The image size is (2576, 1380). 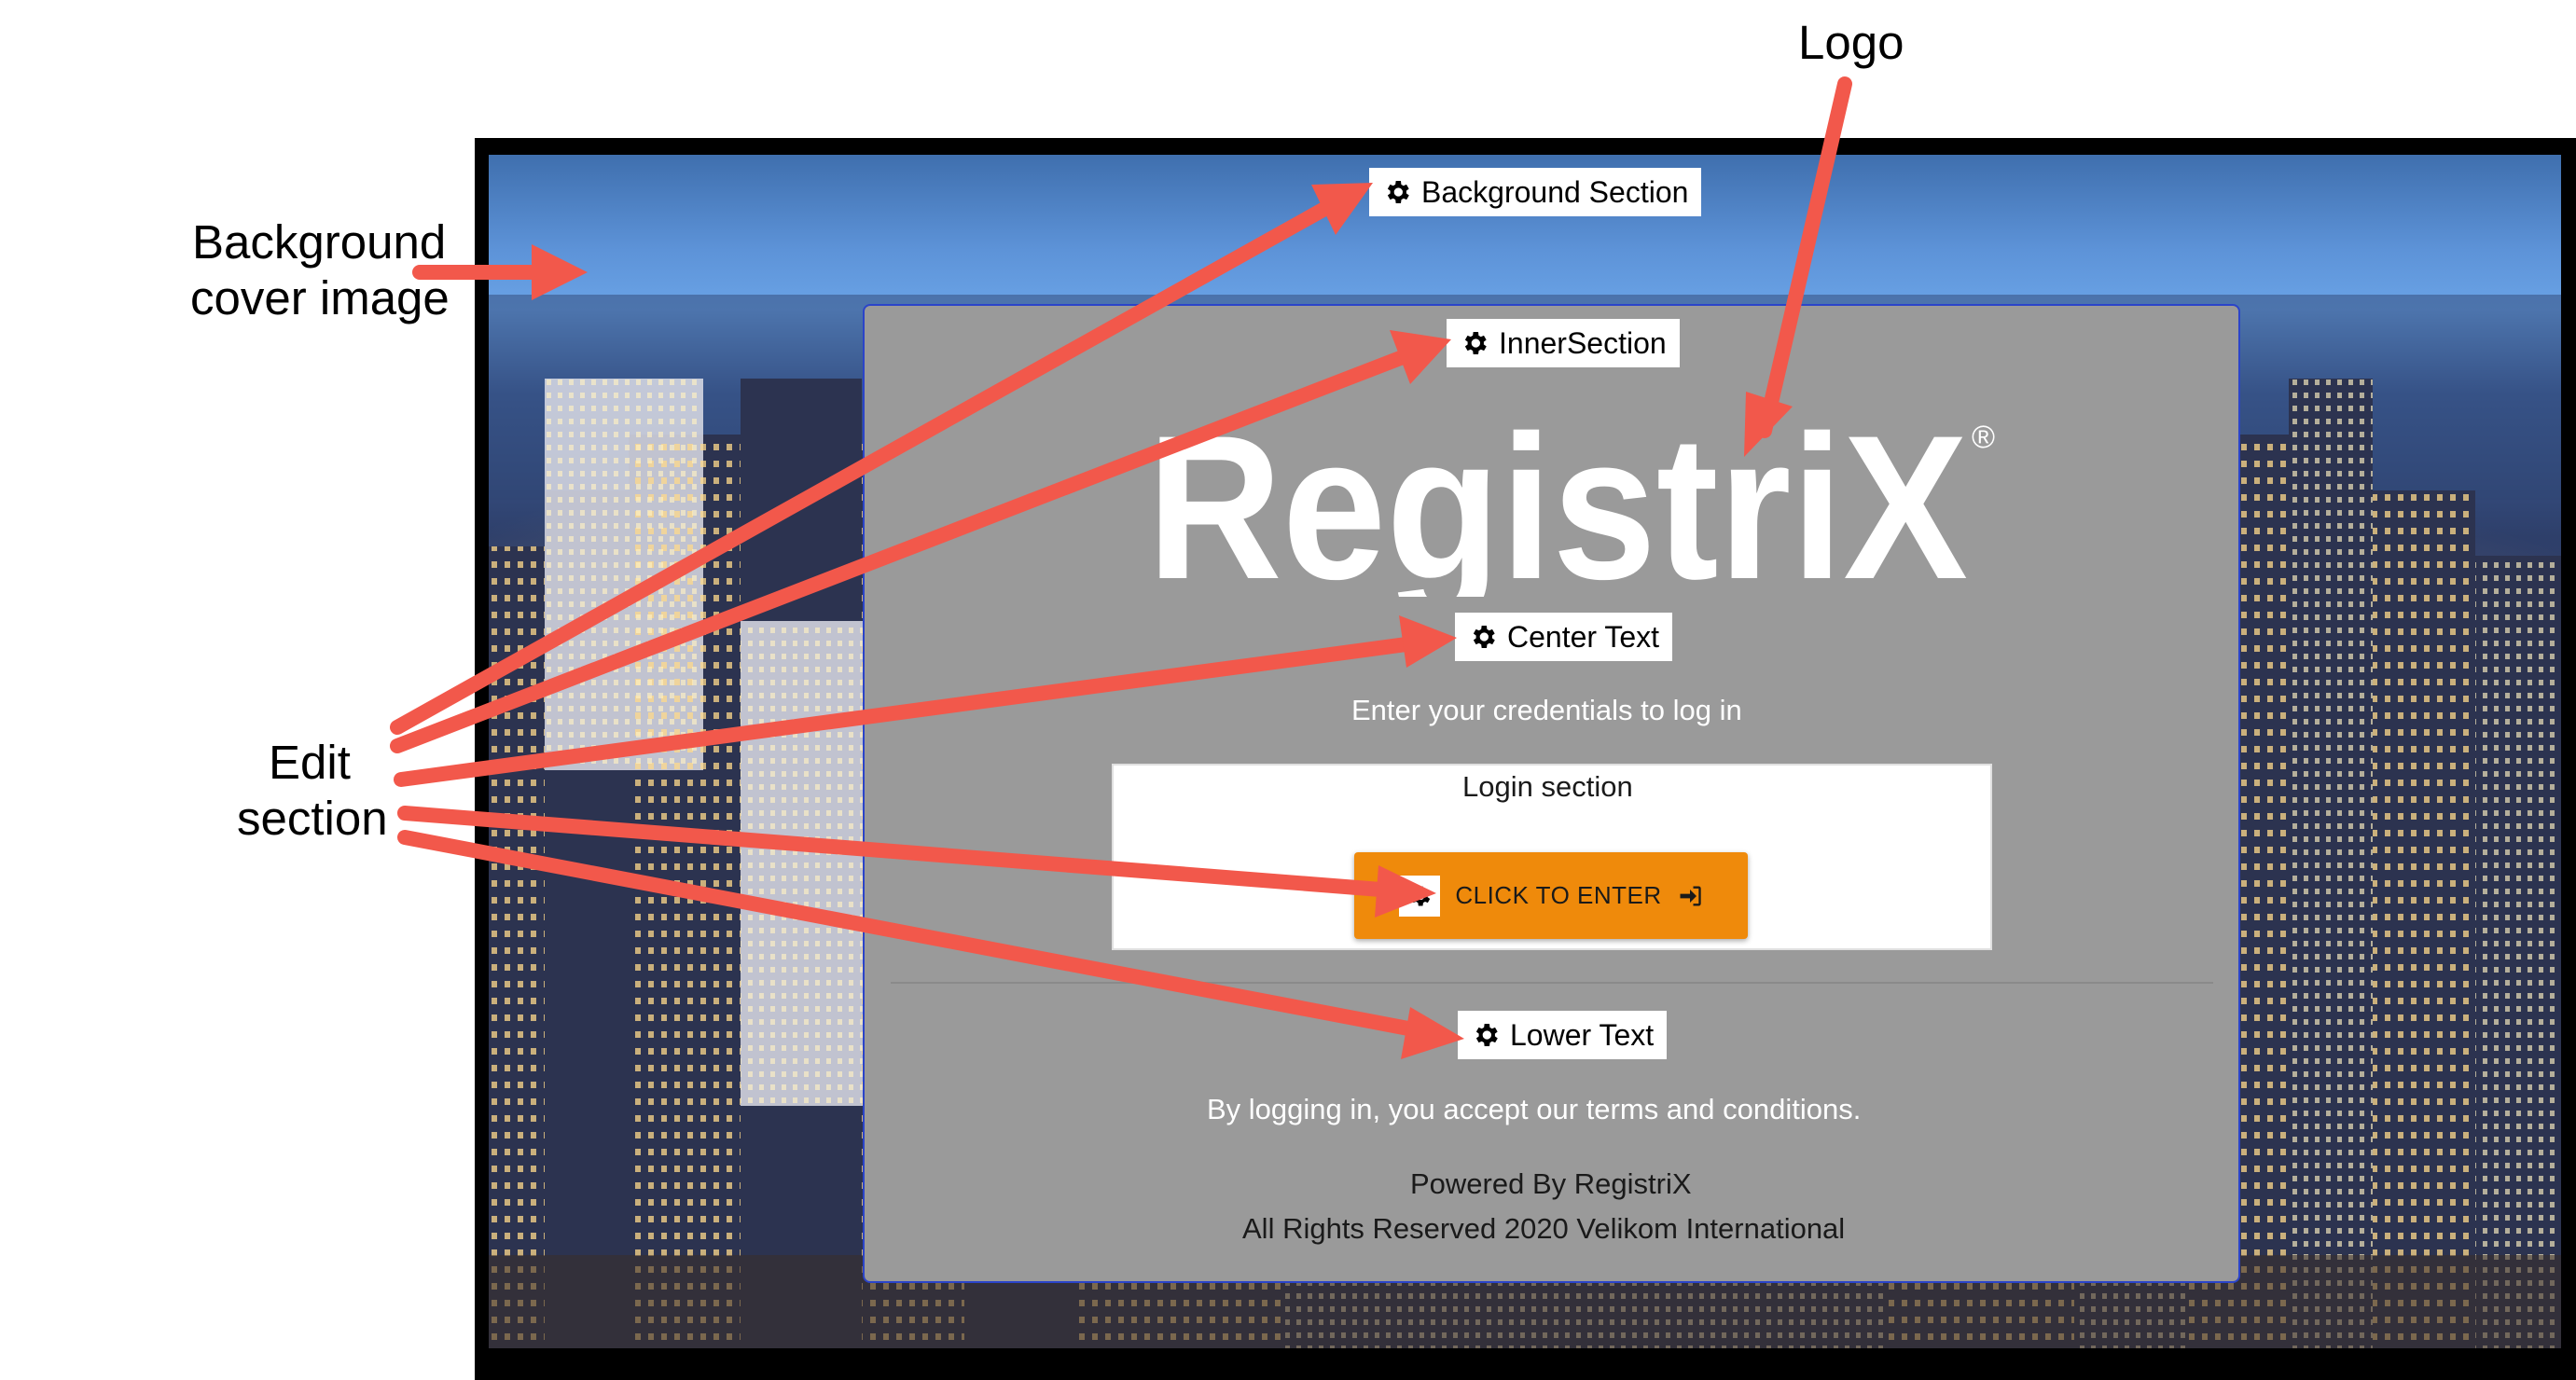 I want to click on sign-in-icon, so click(x=1690, y=895).